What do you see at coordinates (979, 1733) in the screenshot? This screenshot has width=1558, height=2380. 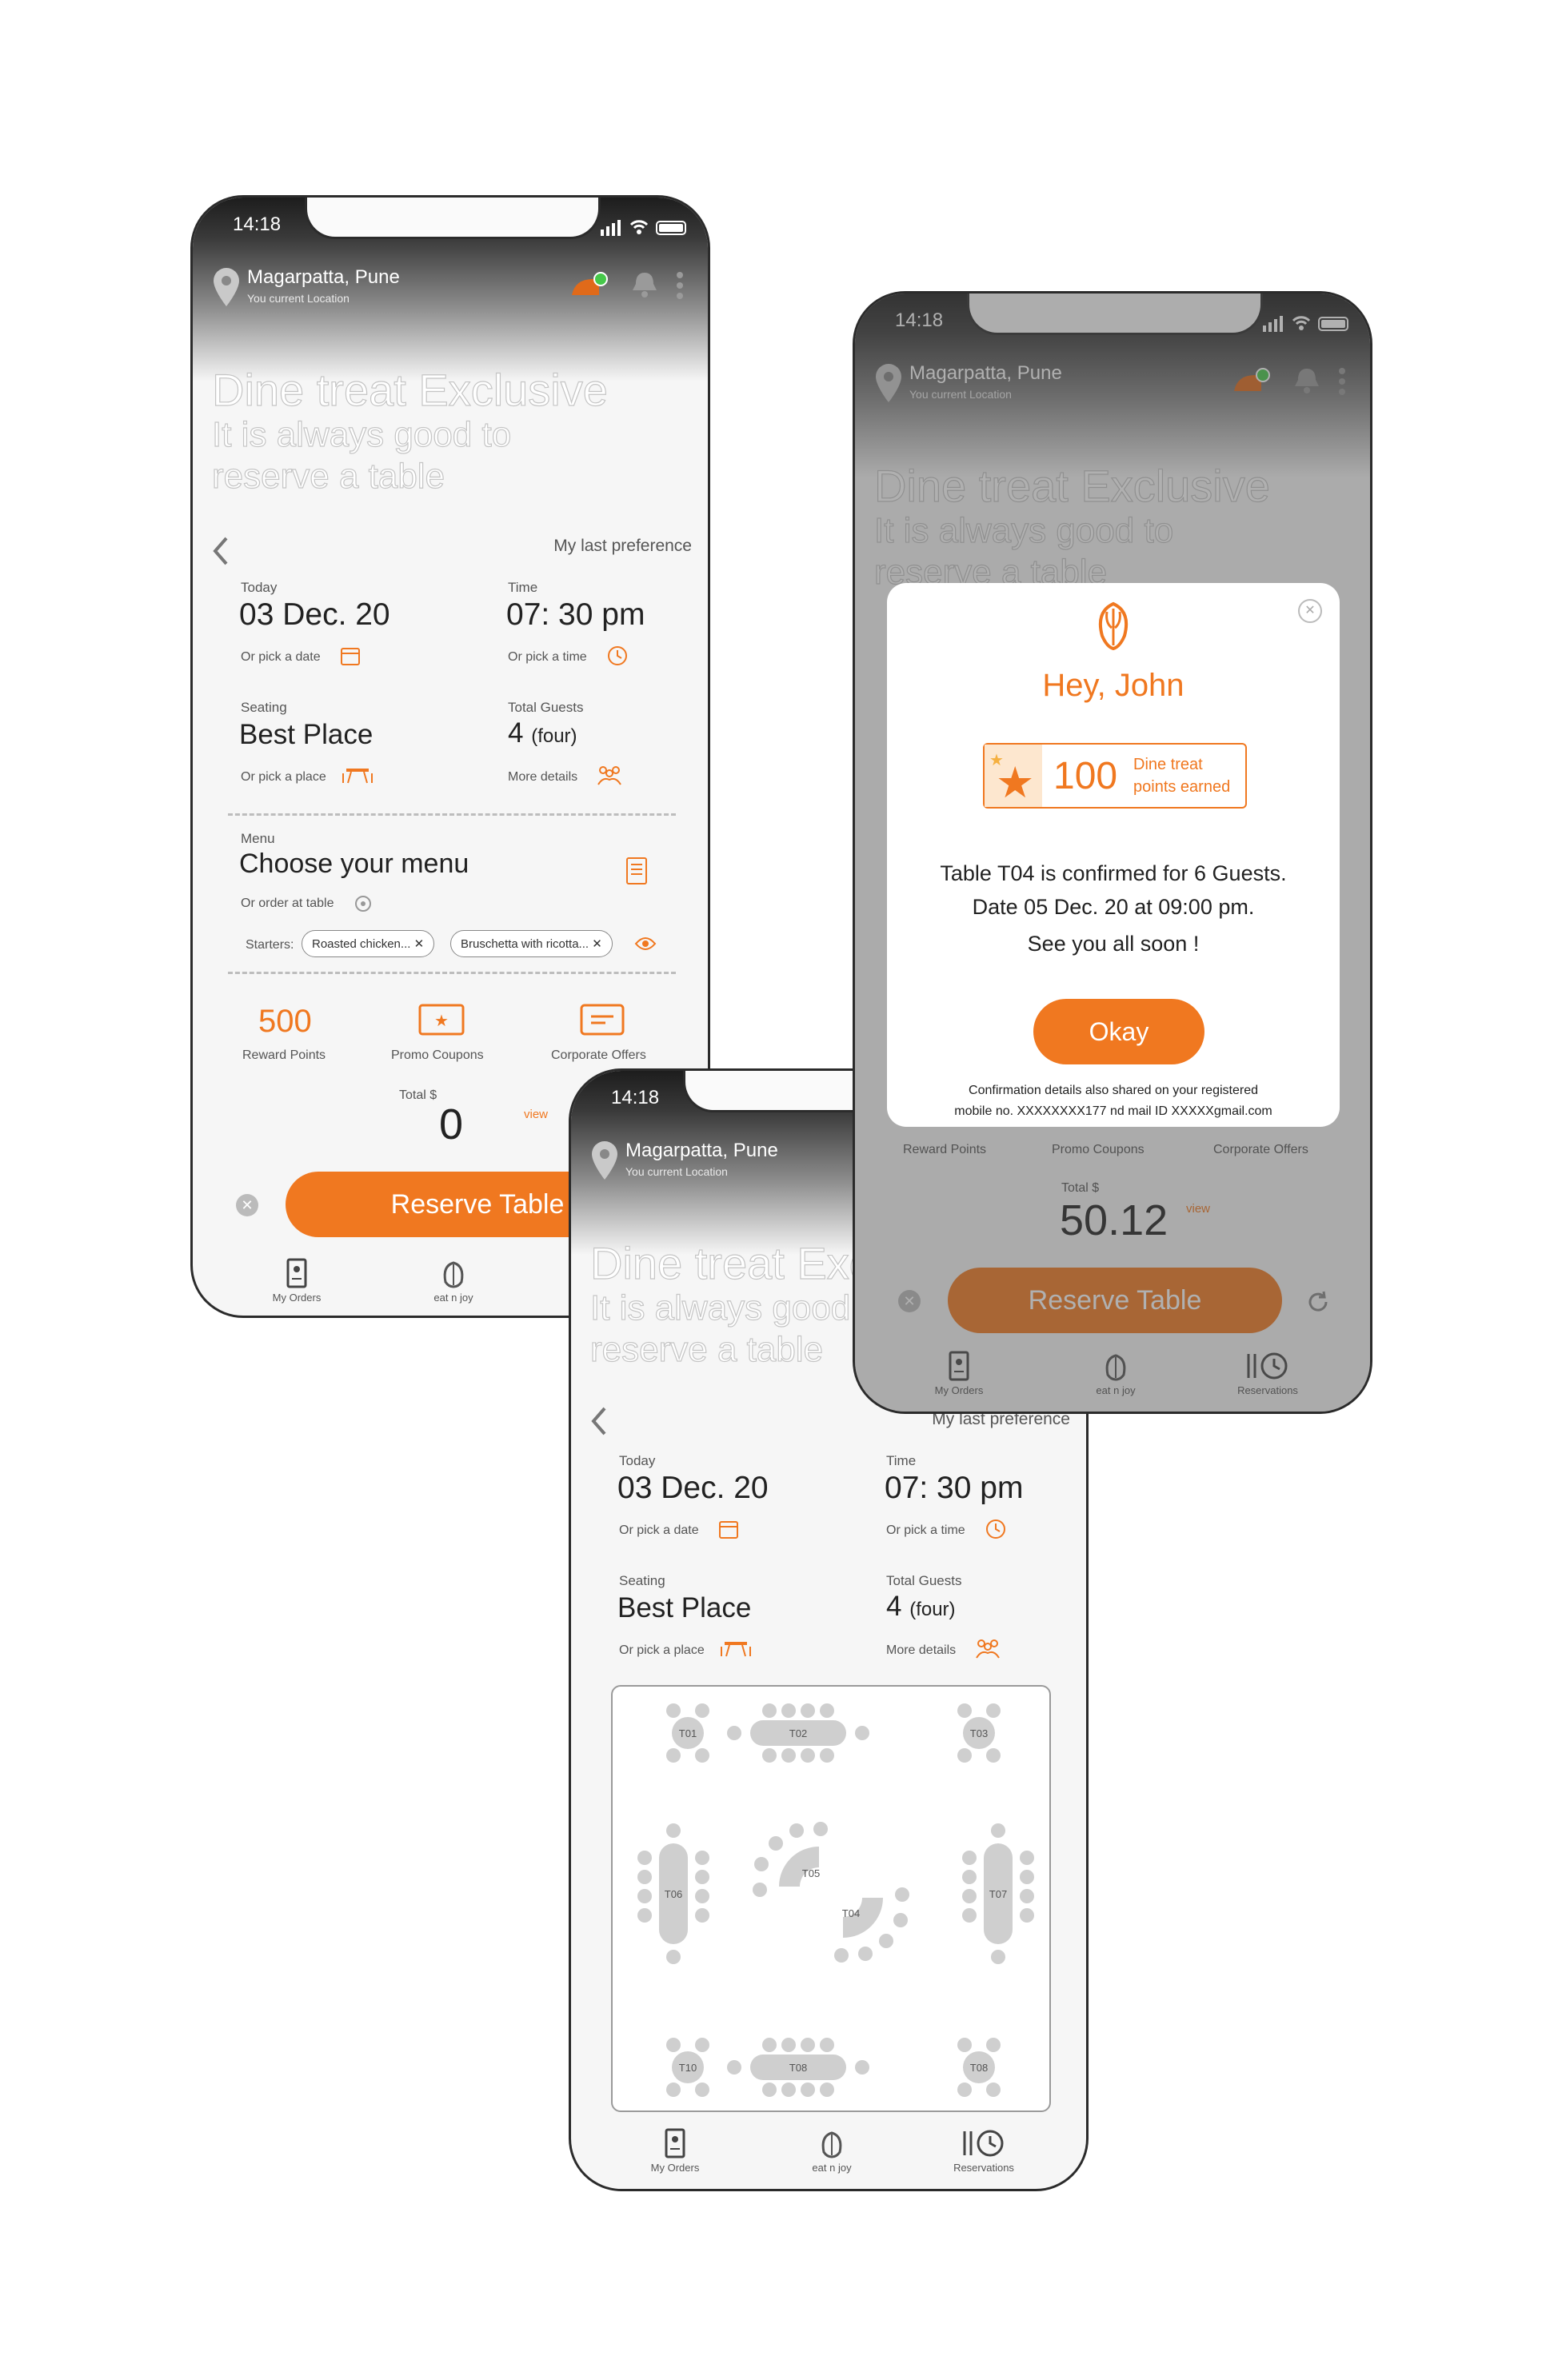 I see `table-label-t03: T03` at bounding box center [979, 1733].